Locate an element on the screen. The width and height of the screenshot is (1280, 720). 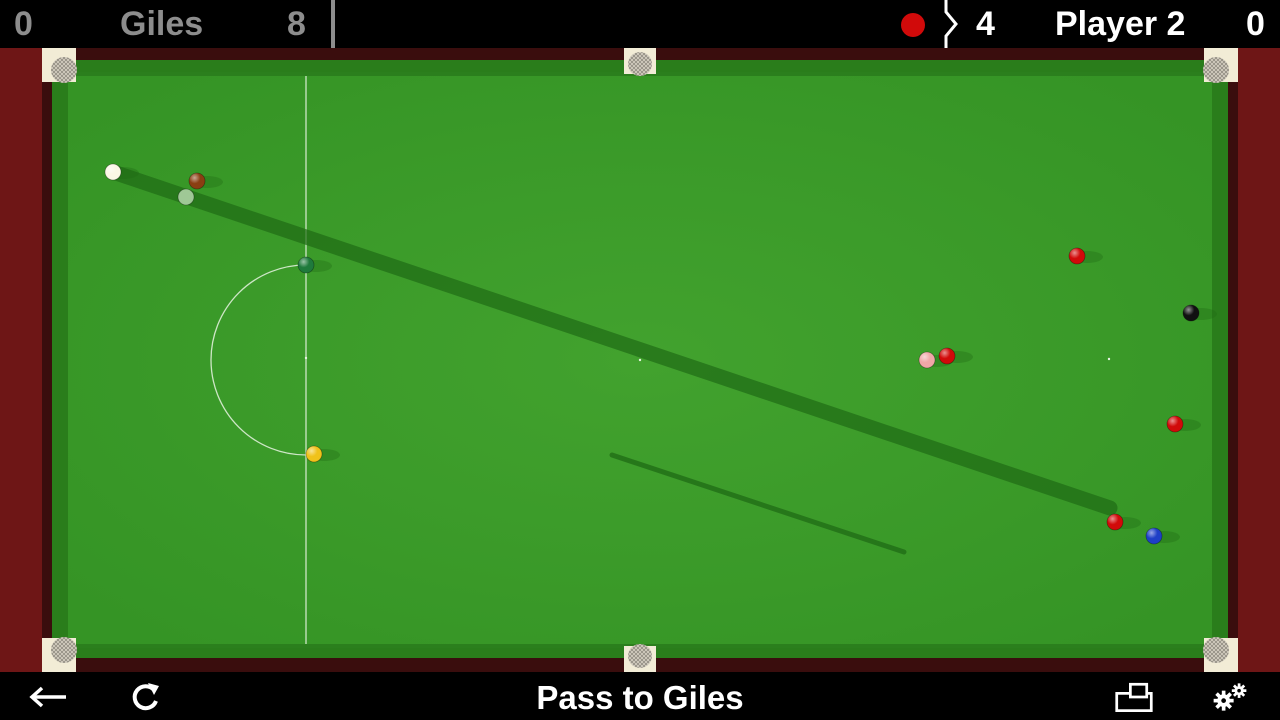
brown-spot is located at coordinates (306, 358).